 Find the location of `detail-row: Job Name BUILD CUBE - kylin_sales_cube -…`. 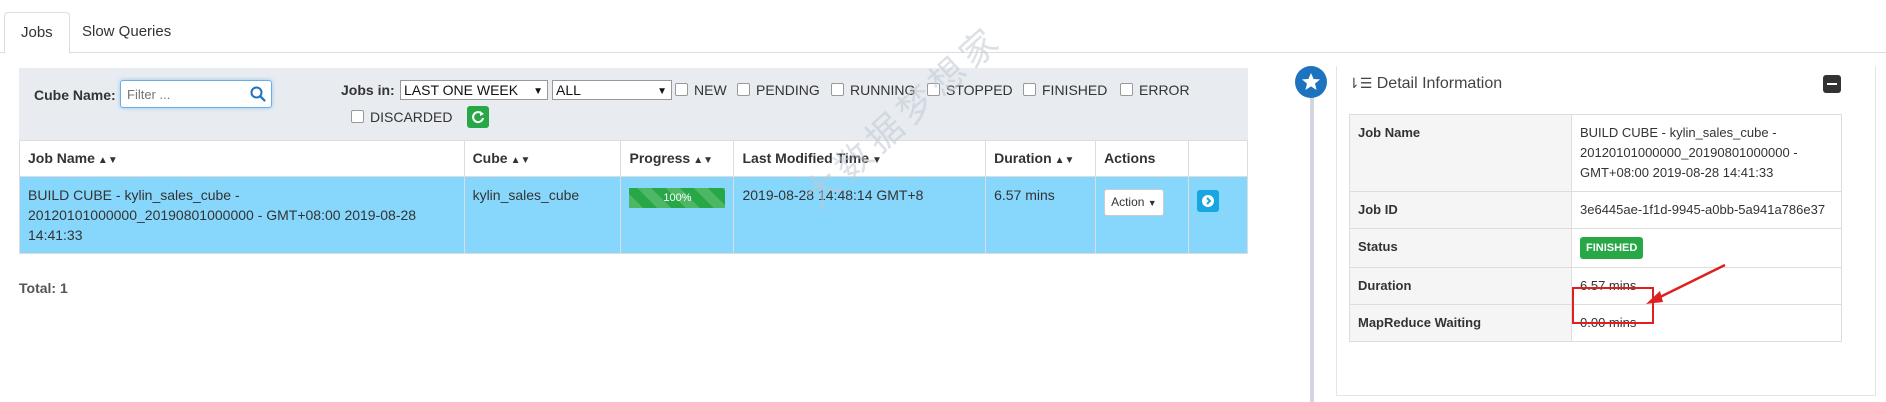

detail-row: Job Name BUILD CUBE - kylin_sales_cube -… is located at coordinates (1595, 153).